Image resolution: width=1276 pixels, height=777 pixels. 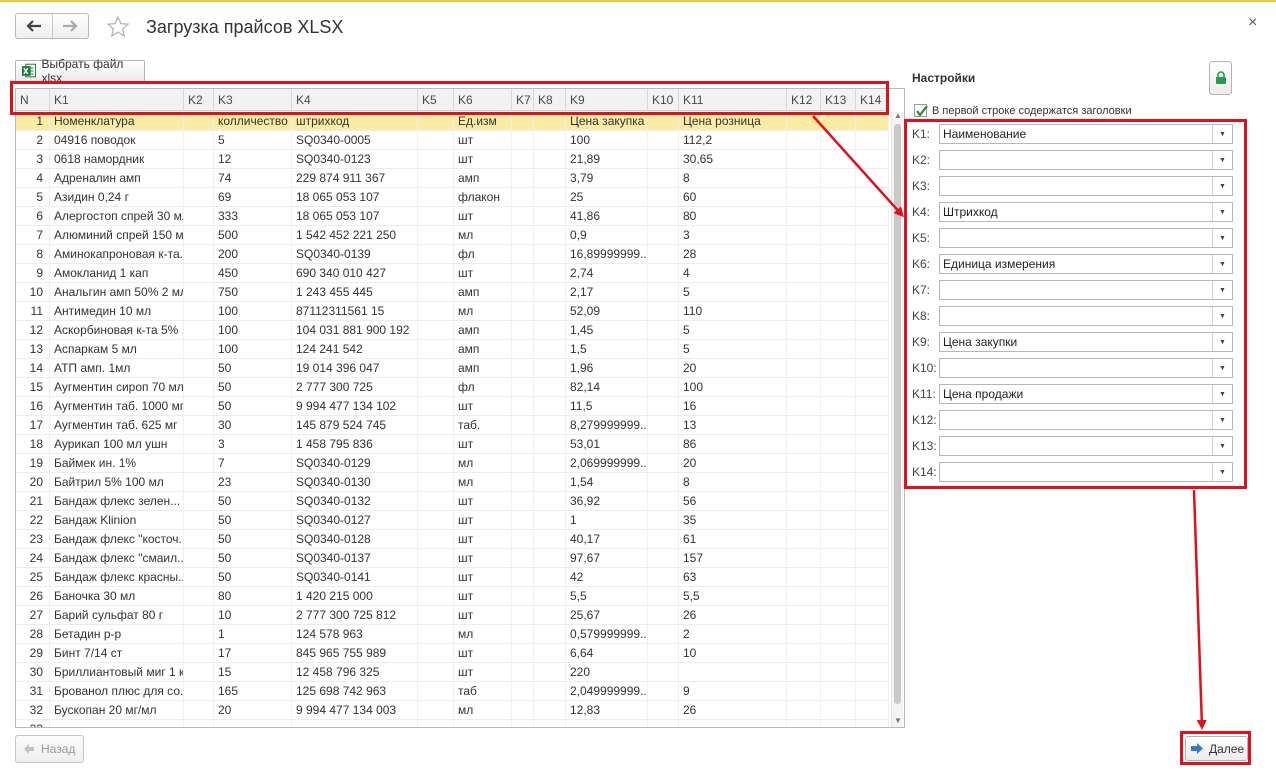 What do you see at coordinates (452, 520) in the screenshot?
I see `table-row: 22 Бандаж Klinion 50 SQ0340-0127 шт 1 35` at bounding box center [452, 520].